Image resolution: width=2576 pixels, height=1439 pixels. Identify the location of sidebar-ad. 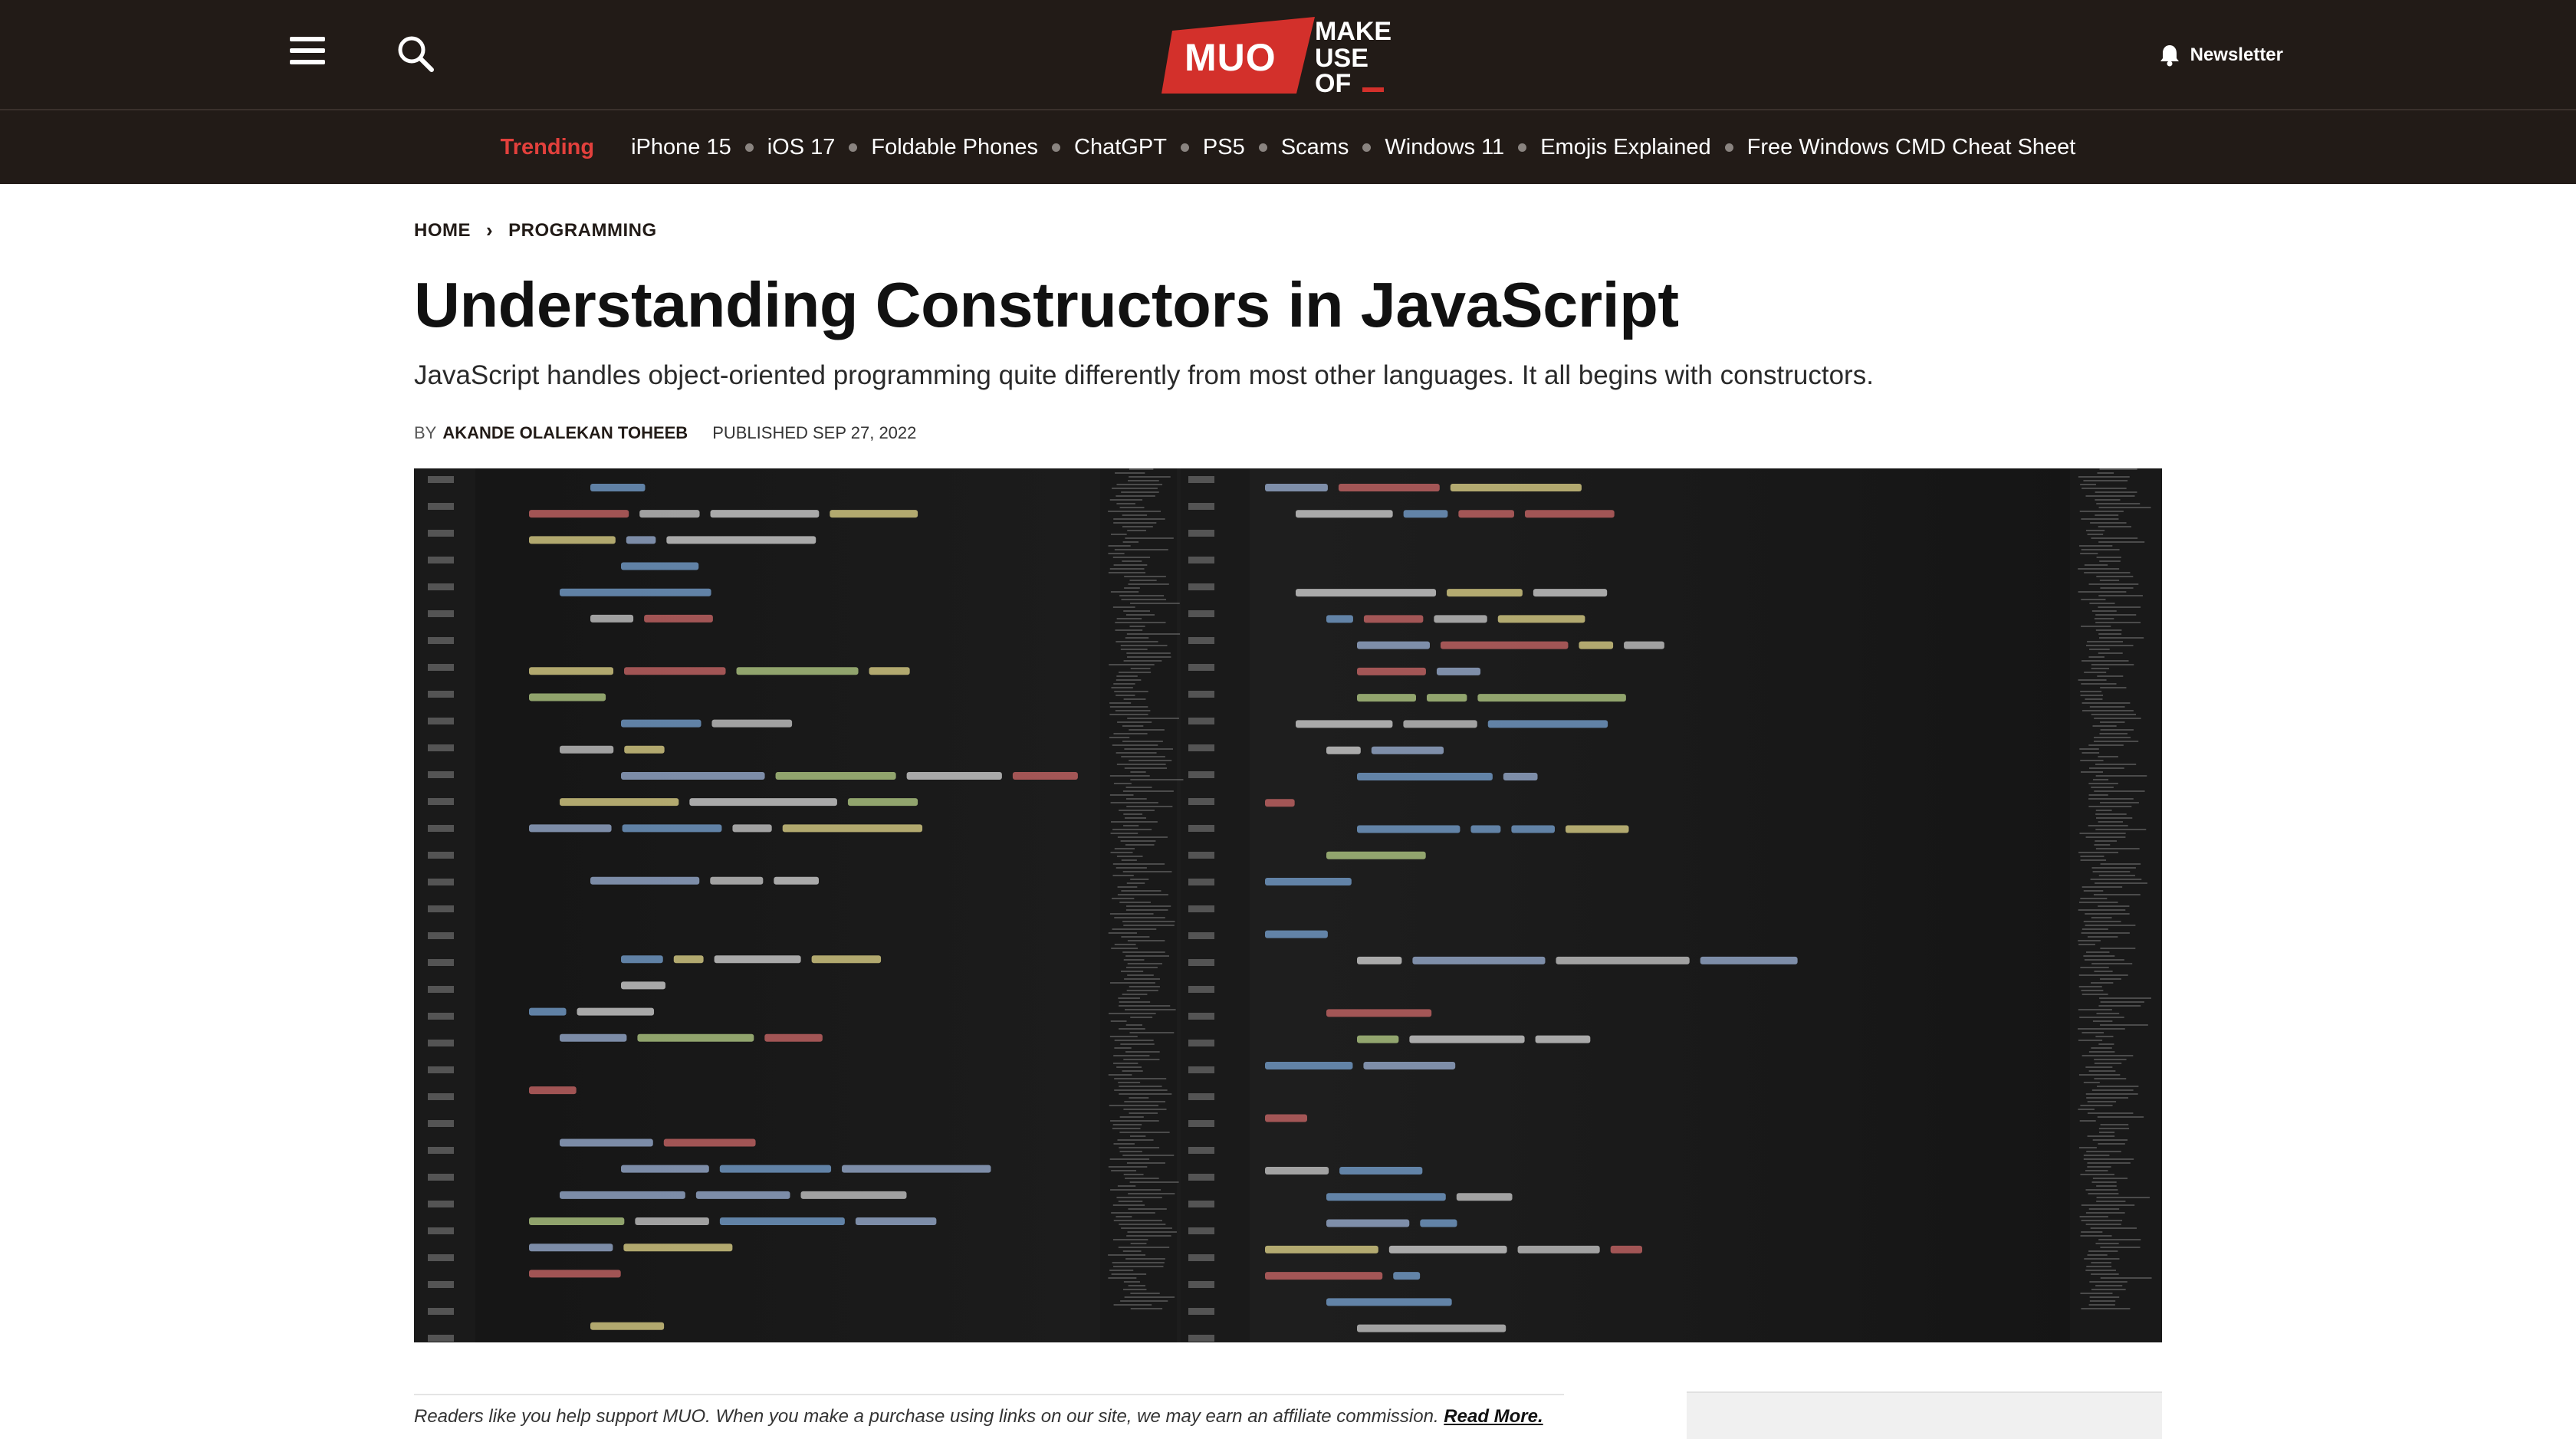
(1925, 1415).